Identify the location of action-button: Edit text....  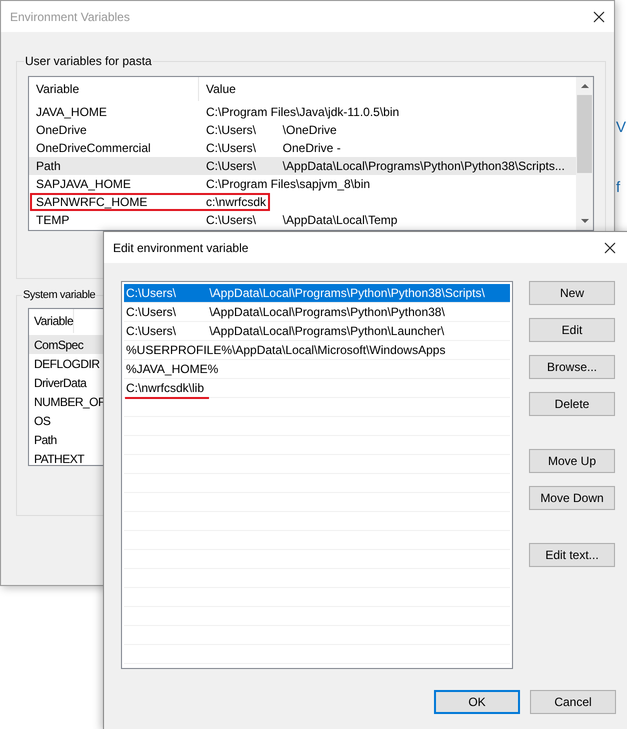
(572, 555).